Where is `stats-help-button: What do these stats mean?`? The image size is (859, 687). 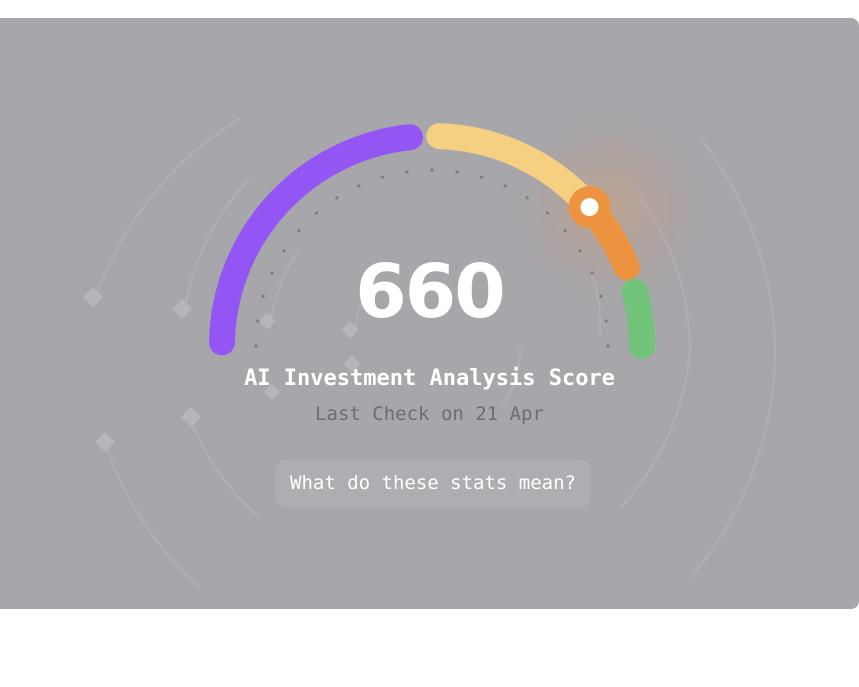 stats-help-button: What do these stats mean? is located at coordinates (433, 483).